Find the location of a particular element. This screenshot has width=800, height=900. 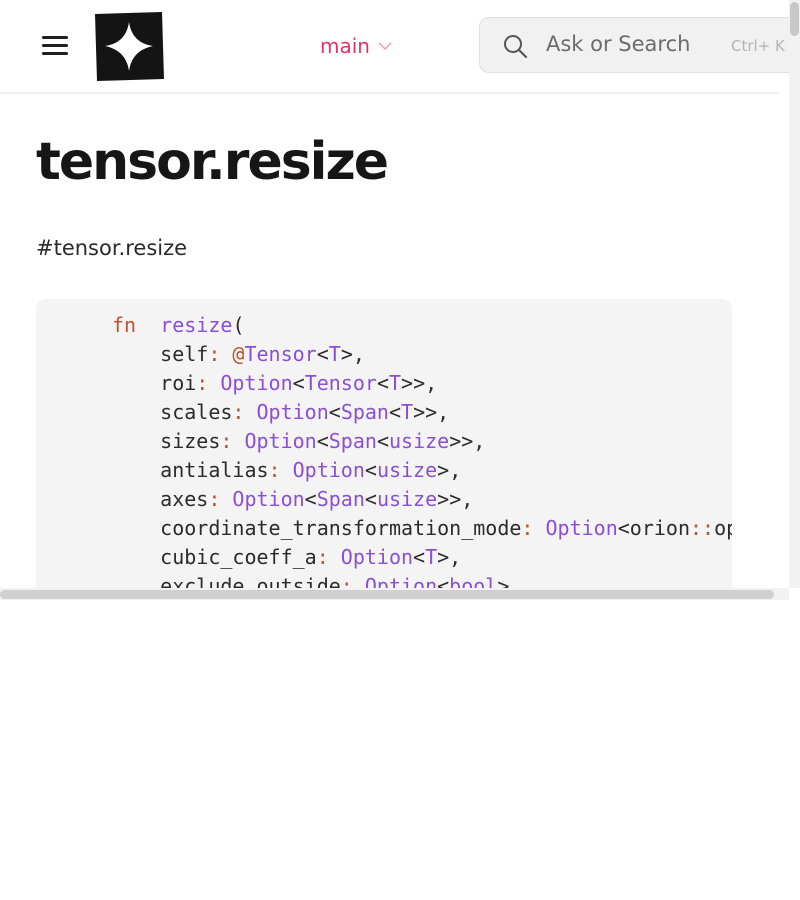

code-token: antialias is located at coordinates (190, 470).